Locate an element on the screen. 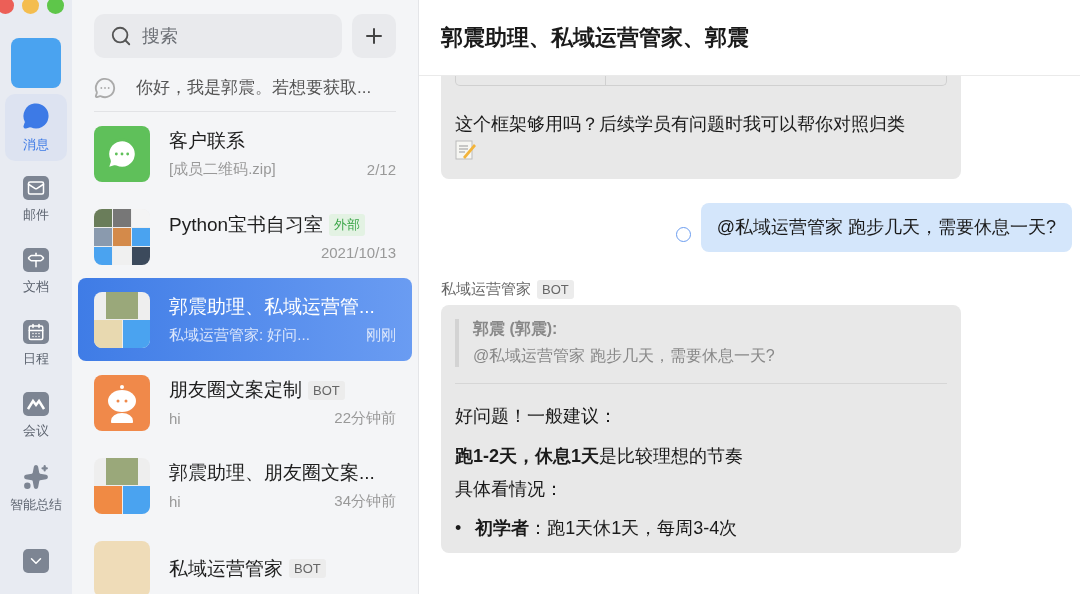 This screenshot has width=1080, height=594. chat-list-item: 私域运营管家 BOT is located at coordinates (245, 560).